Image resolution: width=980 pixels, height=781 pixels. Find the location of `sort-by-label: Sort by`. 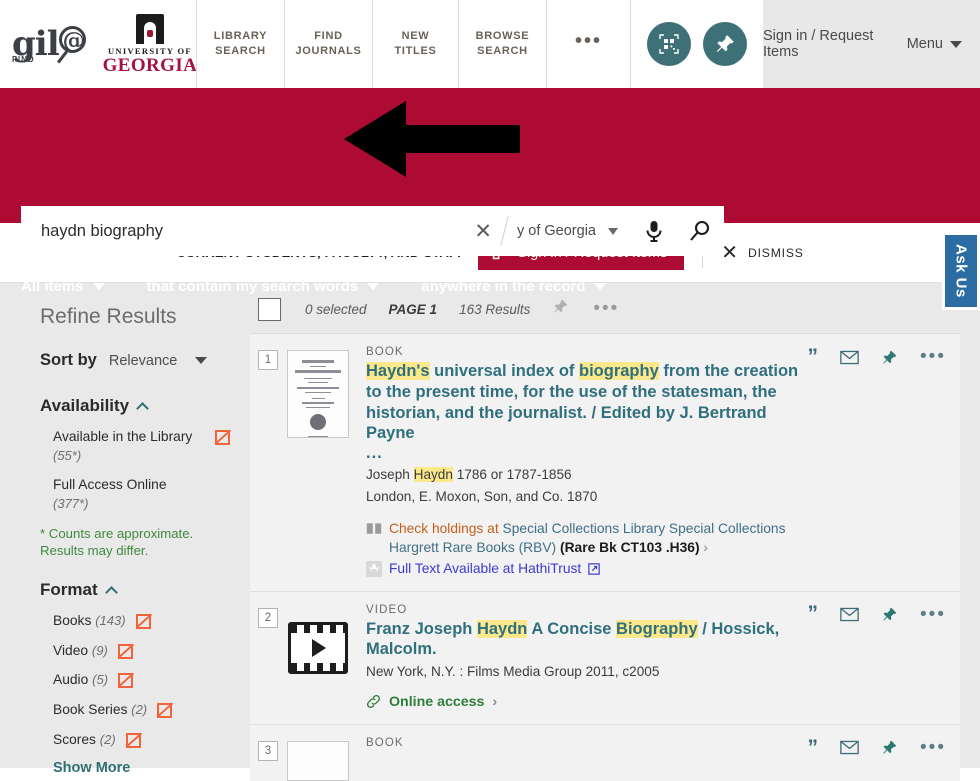

sort-by-label: Sort by is located at coordinates (68, 360).